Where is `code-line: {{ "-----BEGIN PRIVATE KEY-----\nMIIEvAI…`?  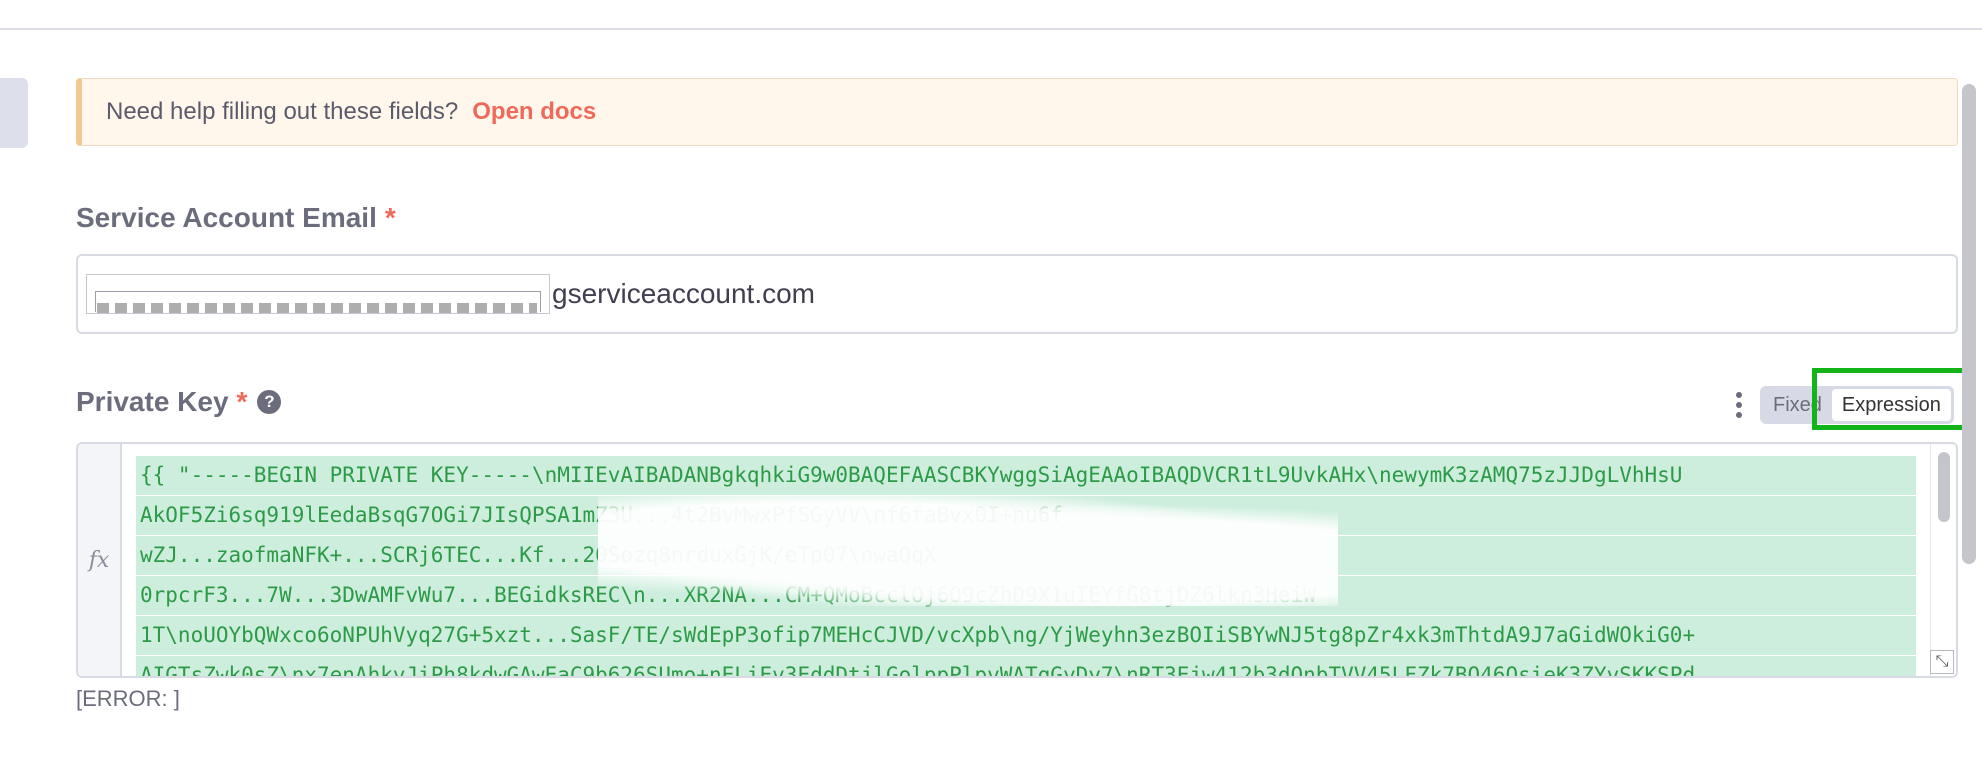 code-line: {{ "-----BEGIN PRIVATE KEY-----\nMIIEvAI… is located at coordinates (1026, 475).